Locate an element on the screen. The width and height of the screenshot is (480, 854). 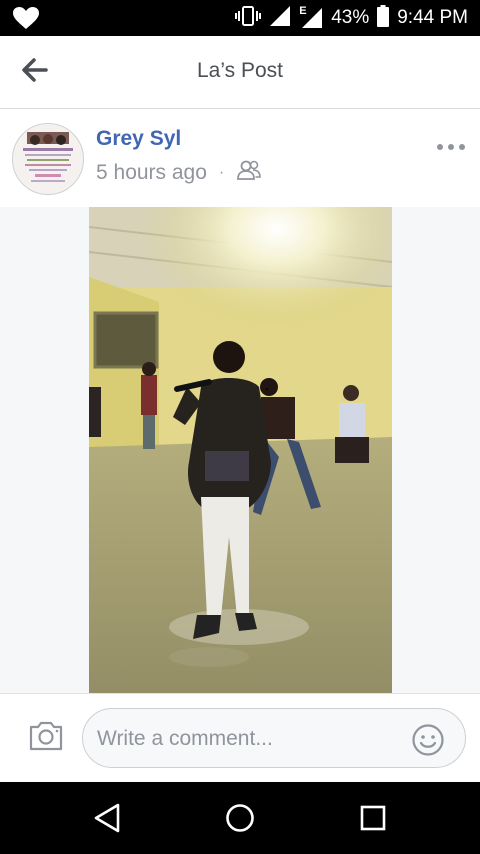
network-type-signal-icon: E is located at coordinates (311, 17).